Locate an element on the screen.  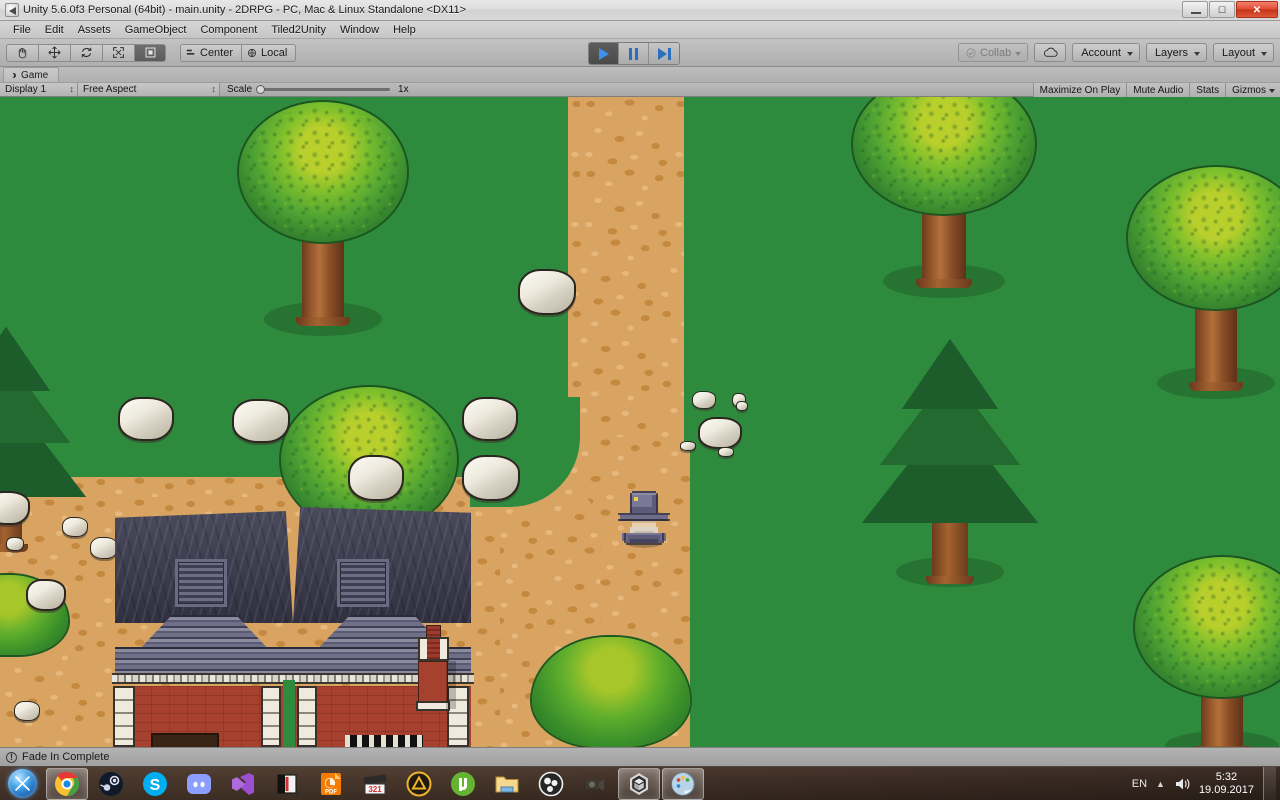
clock-date: 19.09.2017 is located at coordinates (1226, 790).